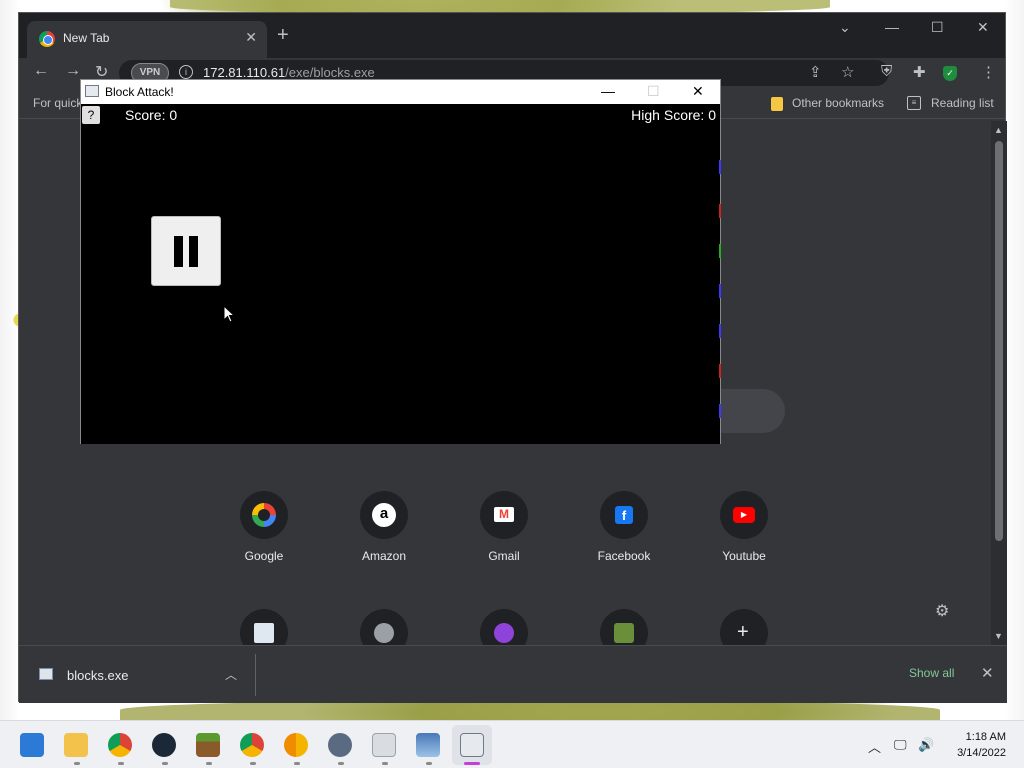  Describe the element at coordinates (988, 72) in the screenshot. I see `menu-kebab-icon: ⋮` at that location.